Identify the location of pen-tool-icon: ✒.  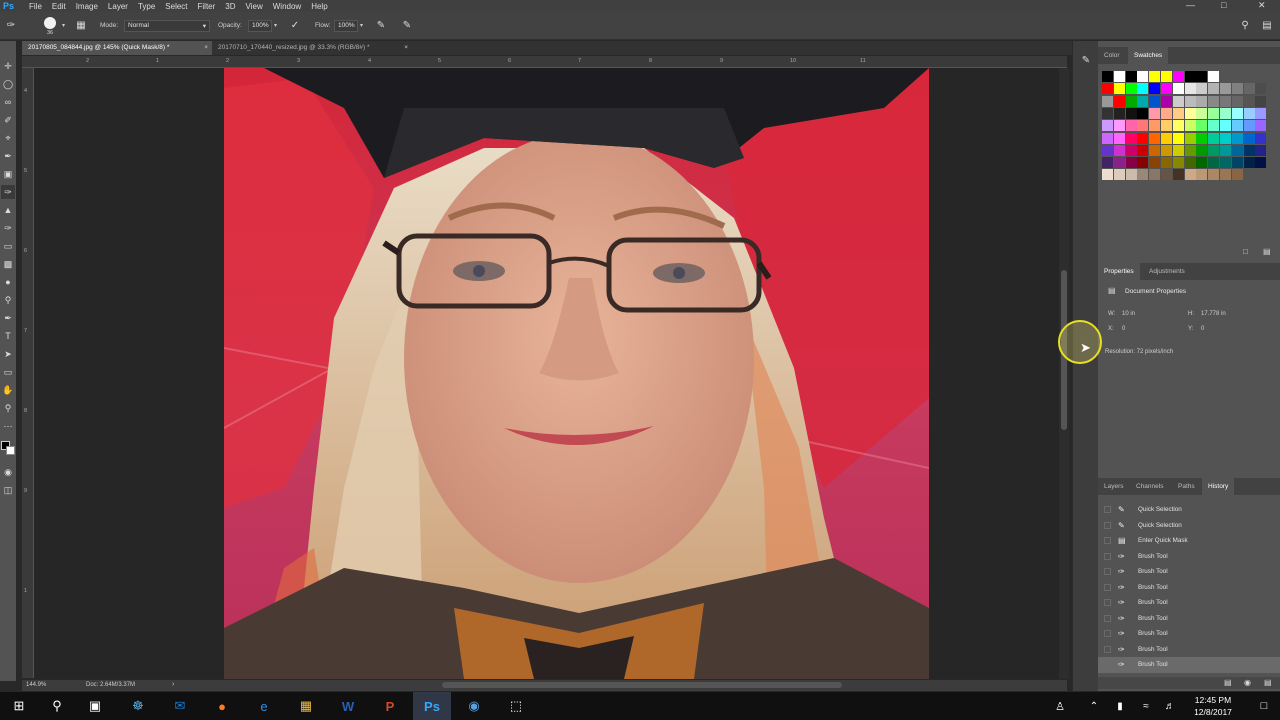
(8, 318).